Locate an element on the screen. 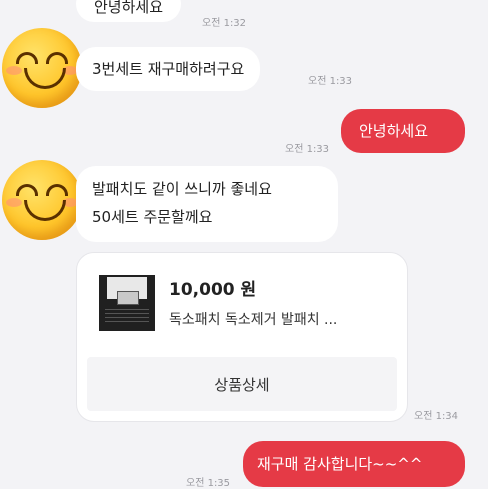 This screenshot has width=488, height=489. incoming-message-bubble: 안녕하세요 is located at coordinates (129, 11).